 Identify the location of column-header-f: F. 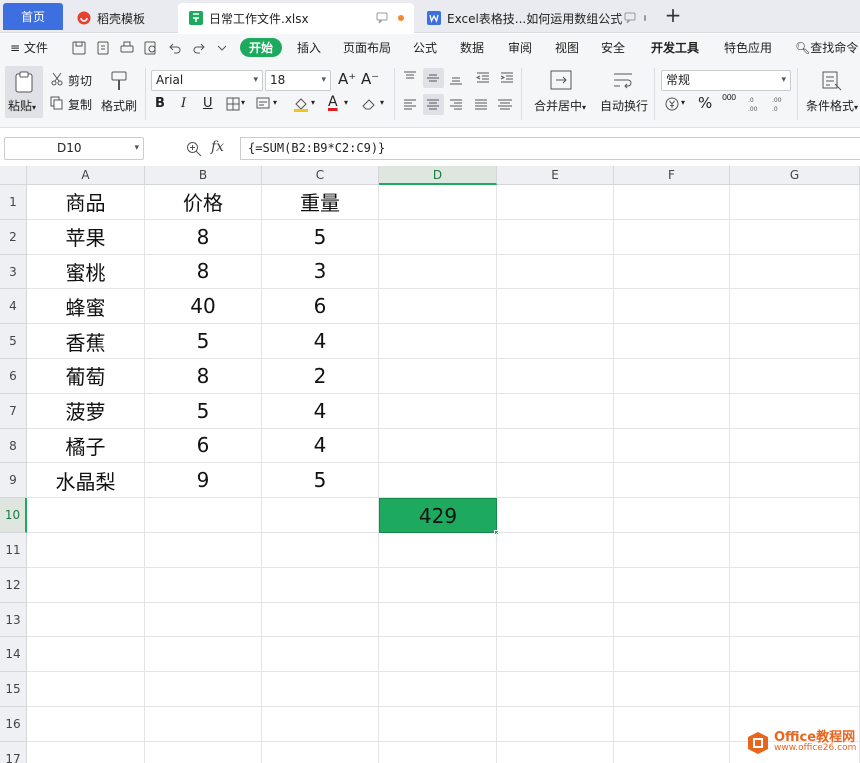
(672, 175).